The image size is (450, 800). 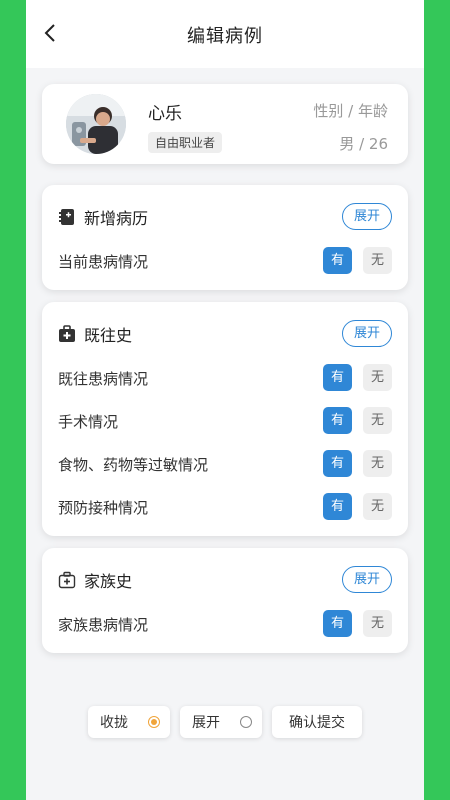 I want to click on row-label: 家族患病情况, so click(x=103, y=625).